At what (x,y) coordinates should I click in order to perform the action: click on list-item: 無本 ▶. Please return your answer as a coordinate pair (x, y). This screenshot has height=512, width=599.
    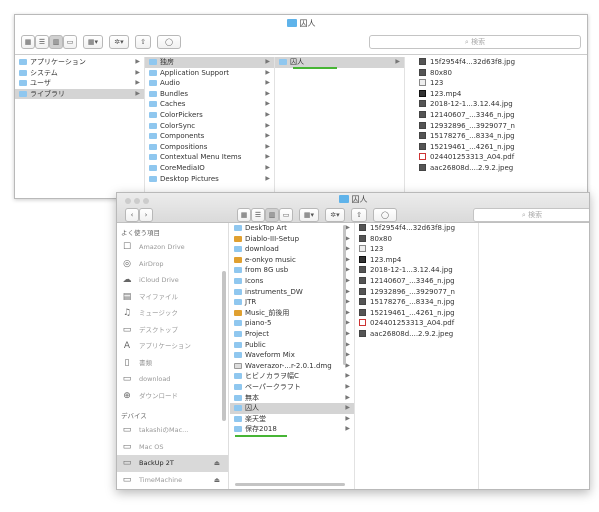
    Looking at the image, I should click on (292, 398).